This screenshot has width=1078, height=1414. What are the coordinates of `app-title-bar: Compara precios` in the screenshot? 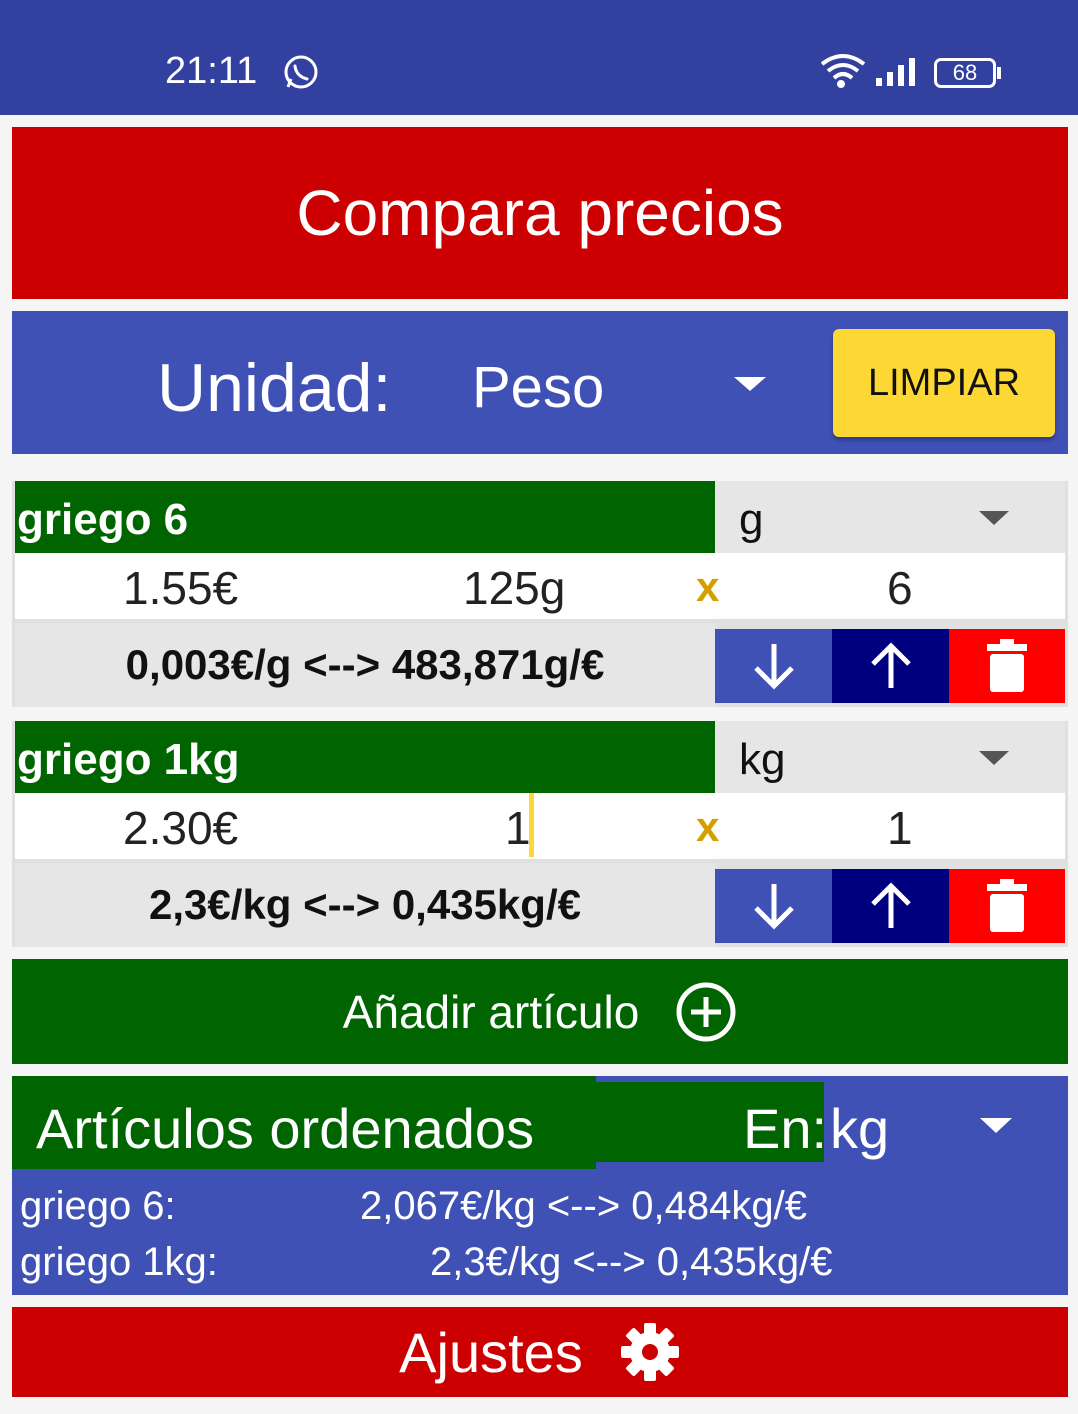 It's located at (540, 213).